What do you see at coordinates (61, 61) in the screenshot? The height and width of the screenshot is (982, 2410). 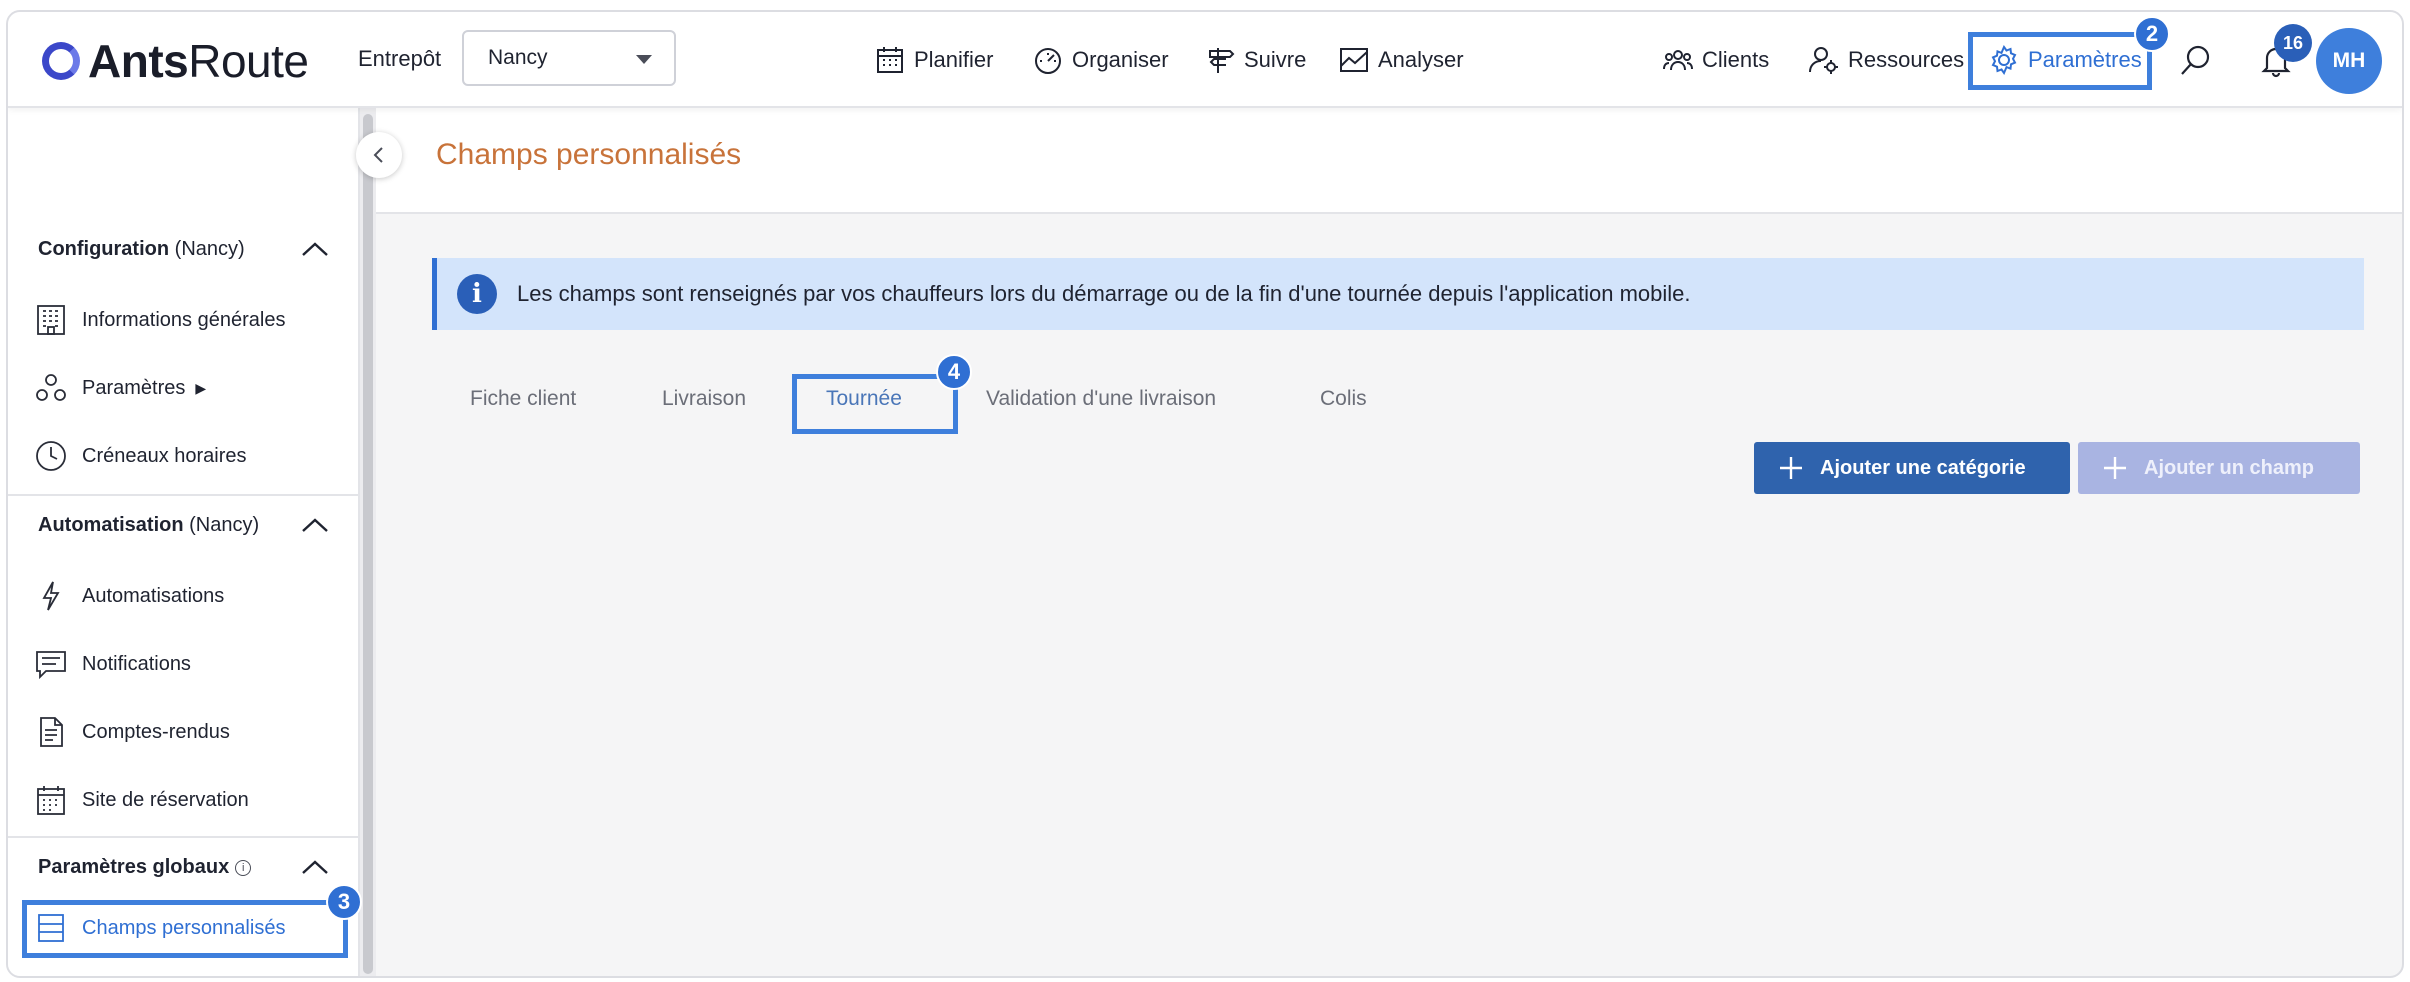 I see `logo-mark-icon` at bounding box center [61, 61].